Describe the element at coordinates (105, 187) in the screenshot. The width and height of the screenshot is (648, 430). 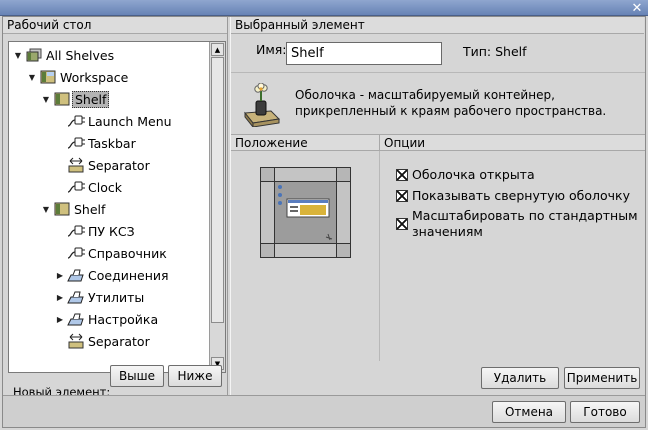
I see `tree-node-label: Clock` at that location.